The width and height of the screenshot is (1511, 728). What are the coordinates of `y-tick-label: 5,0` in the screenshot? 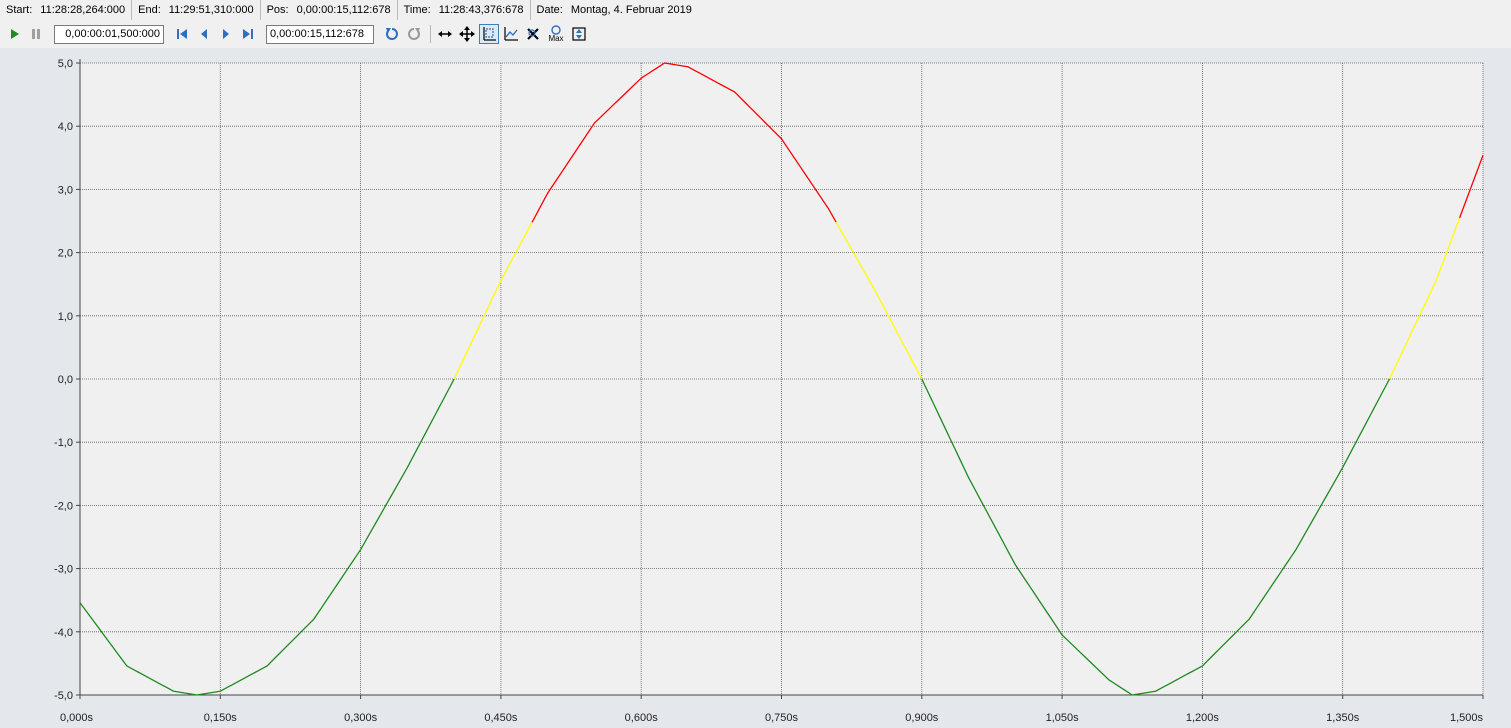 It's located at (65, 64).